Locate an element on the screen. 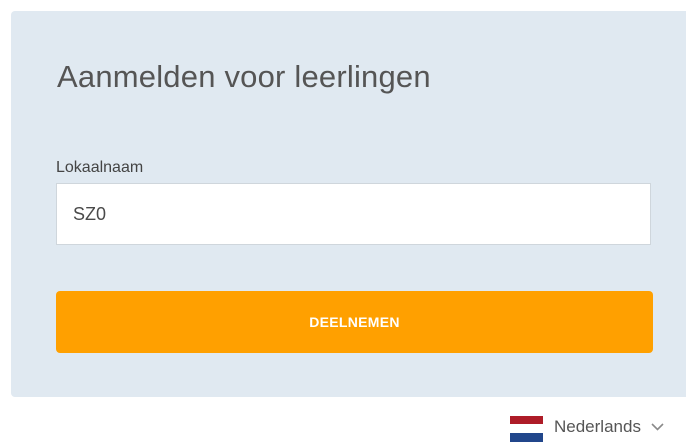 Image resolution: width=686 pixels, height=442 pixels. language-selector: Nederlands is located at coordinates (587, 428).